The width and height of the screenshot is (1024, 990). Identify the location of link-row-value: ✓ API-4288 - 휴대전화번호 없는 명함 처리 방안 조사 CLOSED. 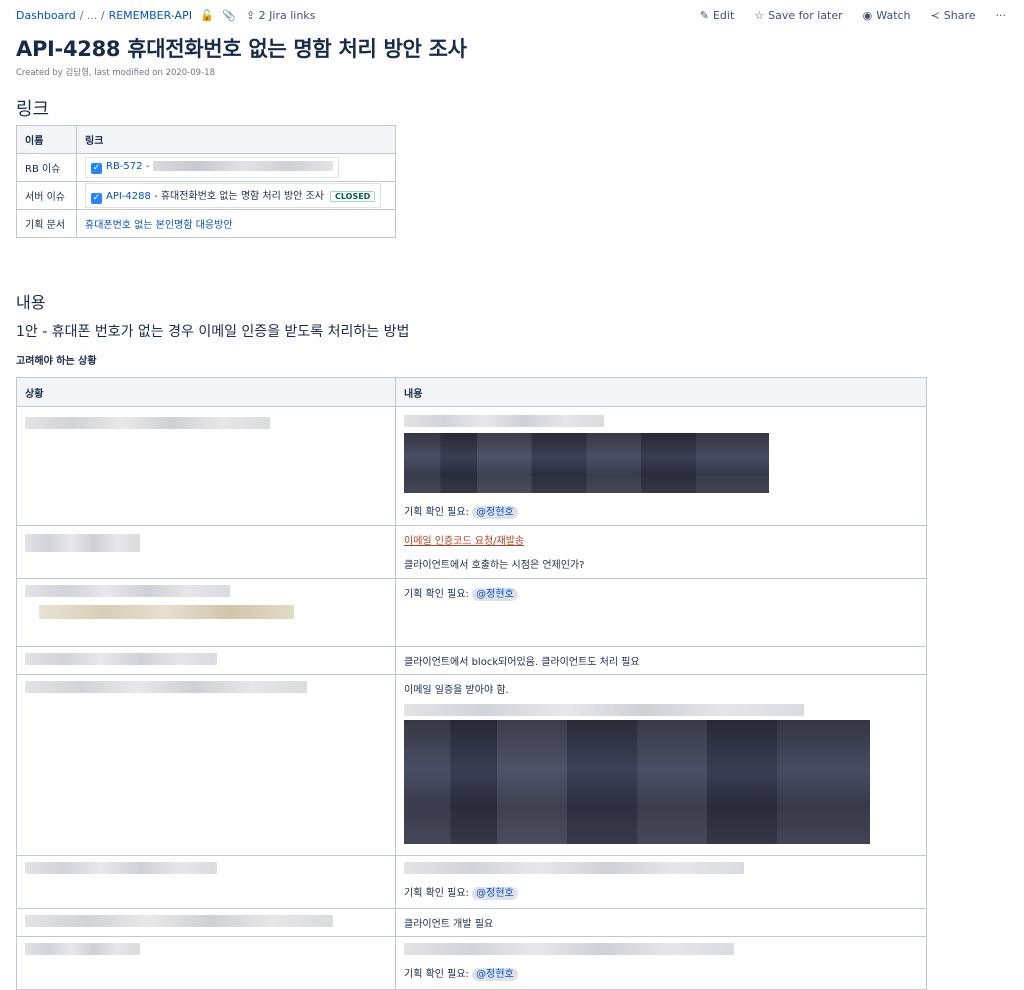
(236, 195).